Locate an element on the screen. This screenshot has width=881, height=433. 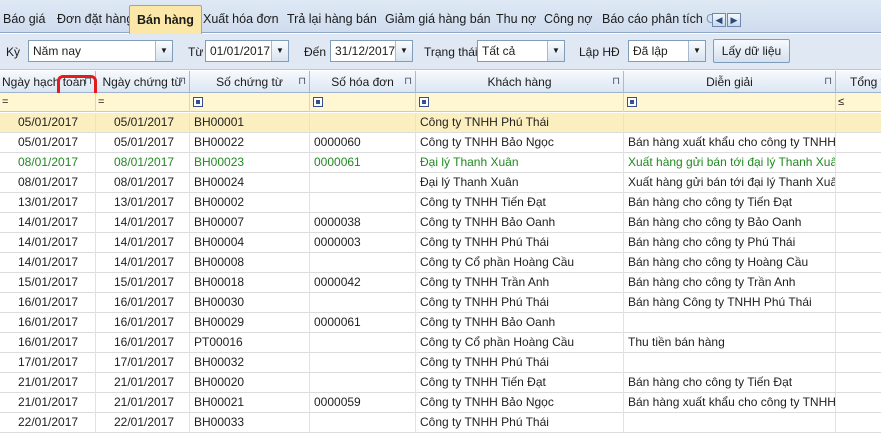
col-header-customer: Khách hàng ⊓ is located at coordinates (520, 82).